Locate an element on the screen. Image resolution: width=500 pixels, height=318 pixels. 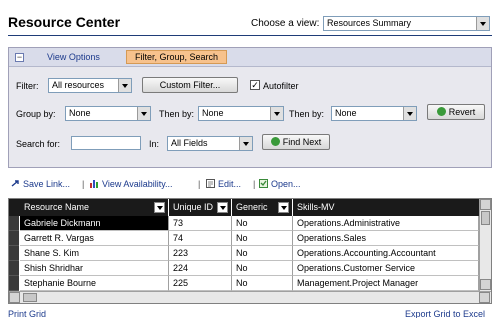
edit-icon is located at coordinates (210, 183).